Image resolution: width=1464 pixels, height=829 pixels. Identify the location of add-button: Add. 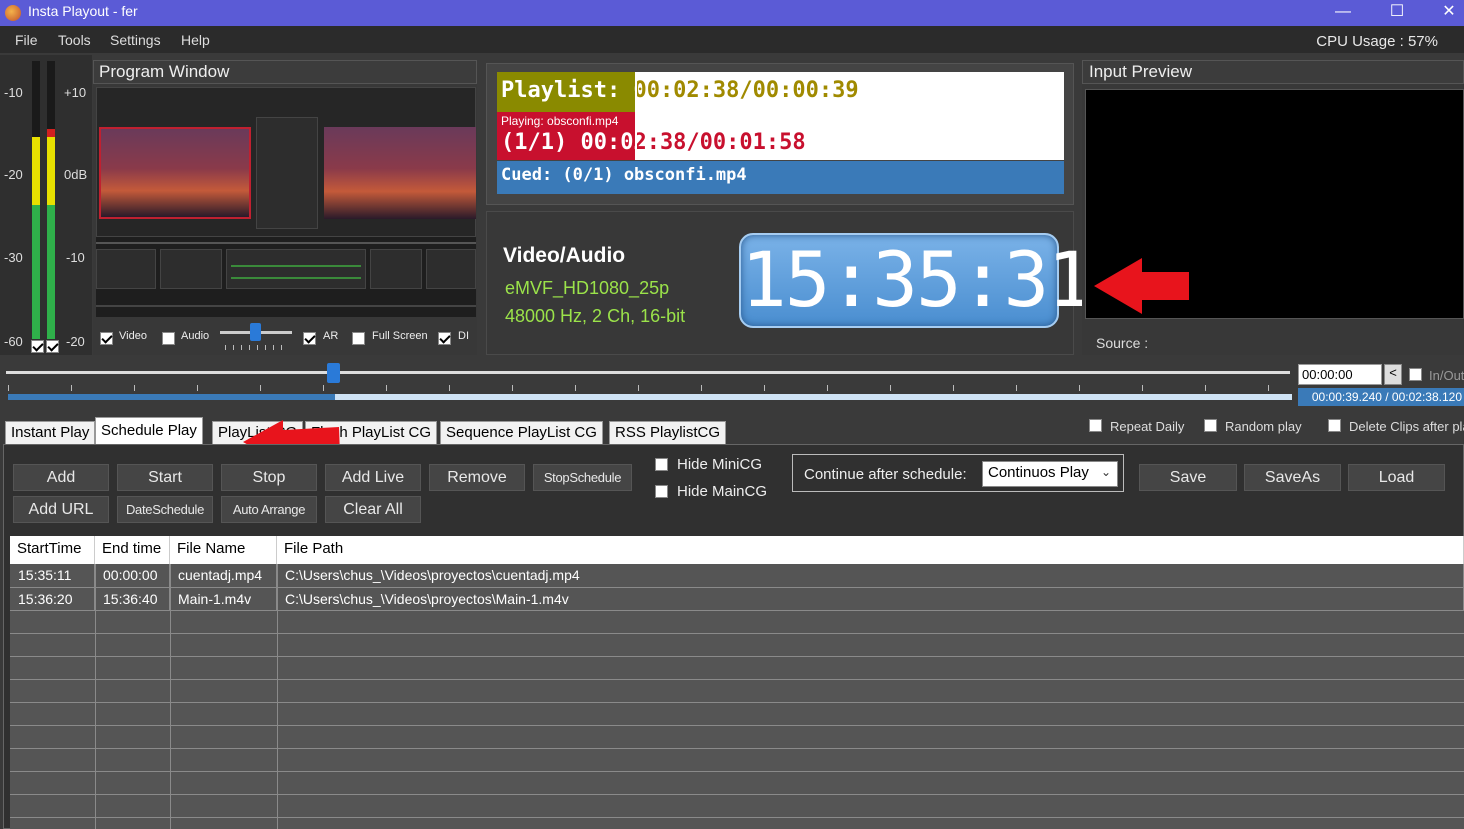
(61, 477).